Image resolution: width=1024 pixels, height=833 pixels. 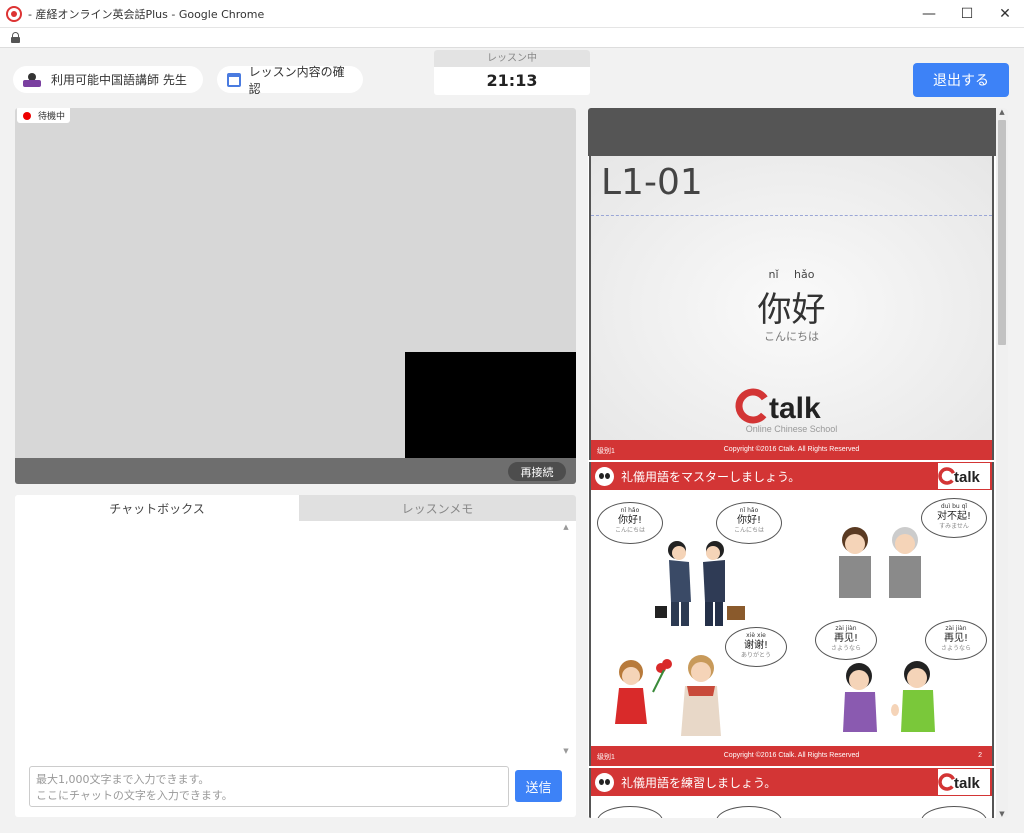 What do you see at coordinates (1005, 14) in the screenshot?
I see `close-window-button: ✕` at bounding box center [1005, 14].